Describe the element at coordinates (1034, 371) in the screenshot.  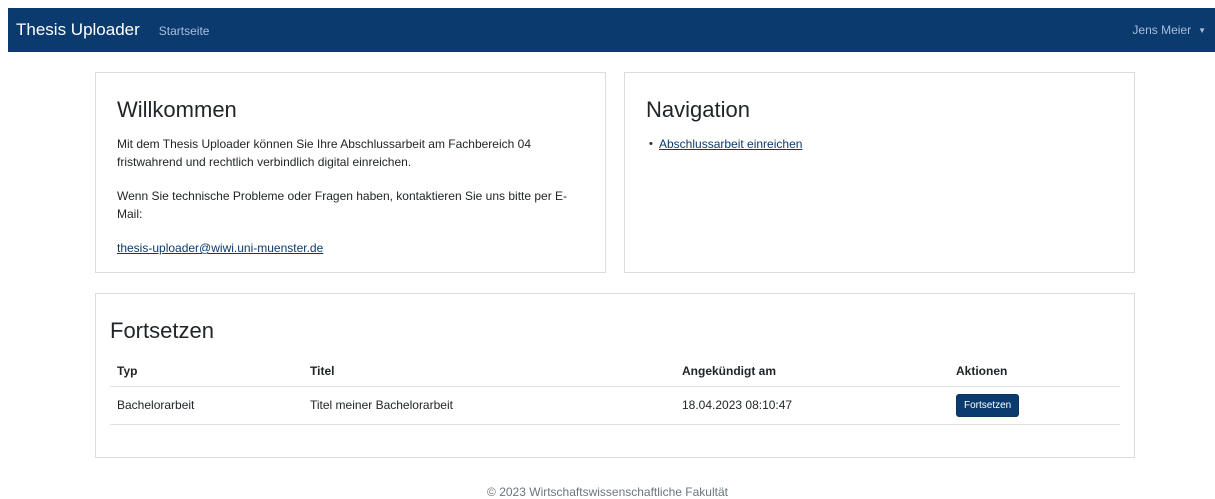
I see `column-header-aktionen: Aktionen` at that location.